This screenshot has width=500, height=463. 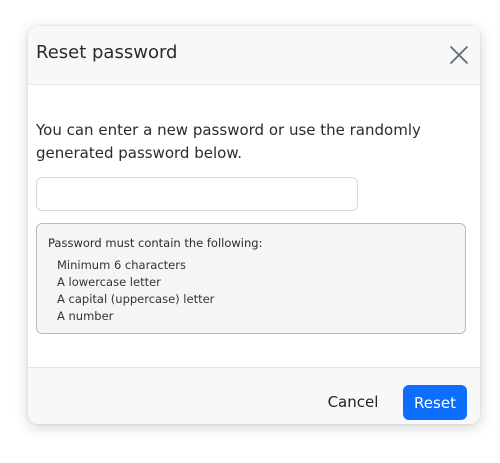 I want to click on dialog-title: Reset password, so click(x=107, y=52).